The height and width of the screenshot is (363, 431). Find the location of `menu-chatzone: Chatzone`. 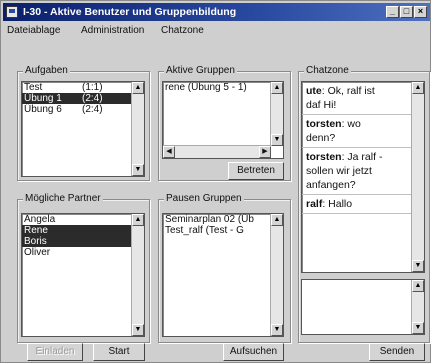

menu-chatzone: Chatzone is located at coordinates (182, 30).